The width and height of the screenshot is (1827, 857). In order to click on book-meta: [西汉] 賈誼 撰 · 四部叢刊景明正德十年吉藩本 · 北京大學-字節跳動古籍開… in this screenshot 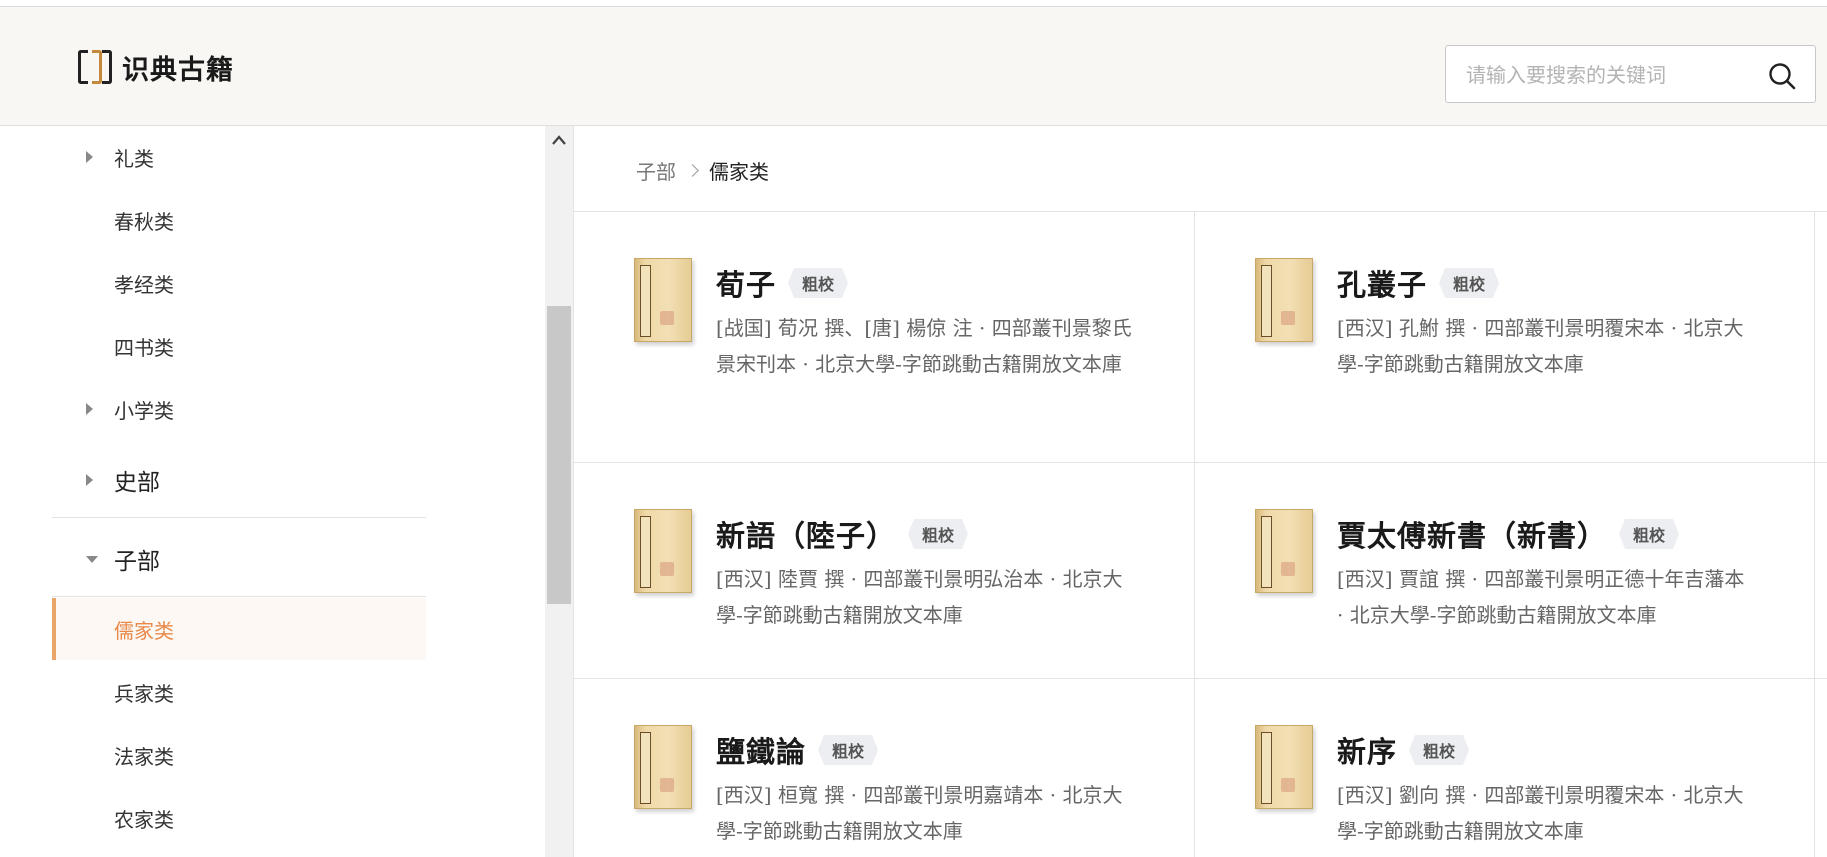, I will do `click(1541, 597)`.